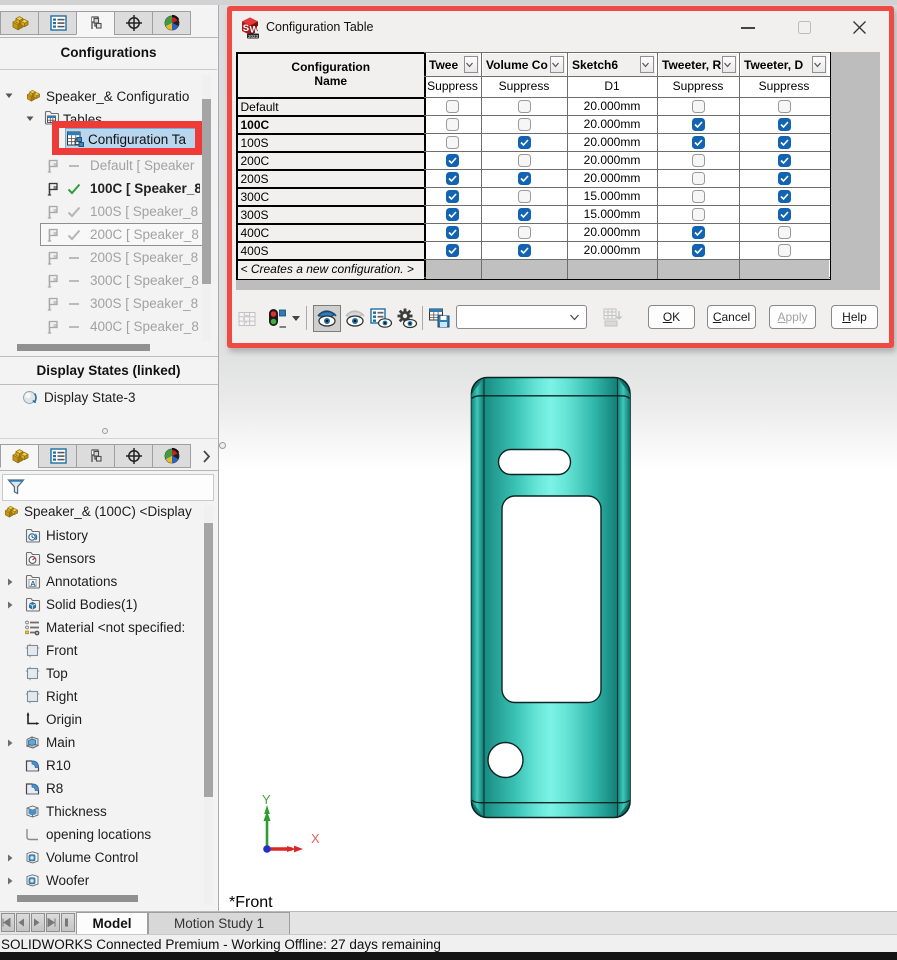  What do you see at coordinates (315, 838) in the screenshot?
I see `svg-text: X` at bounding box center [315, 838].